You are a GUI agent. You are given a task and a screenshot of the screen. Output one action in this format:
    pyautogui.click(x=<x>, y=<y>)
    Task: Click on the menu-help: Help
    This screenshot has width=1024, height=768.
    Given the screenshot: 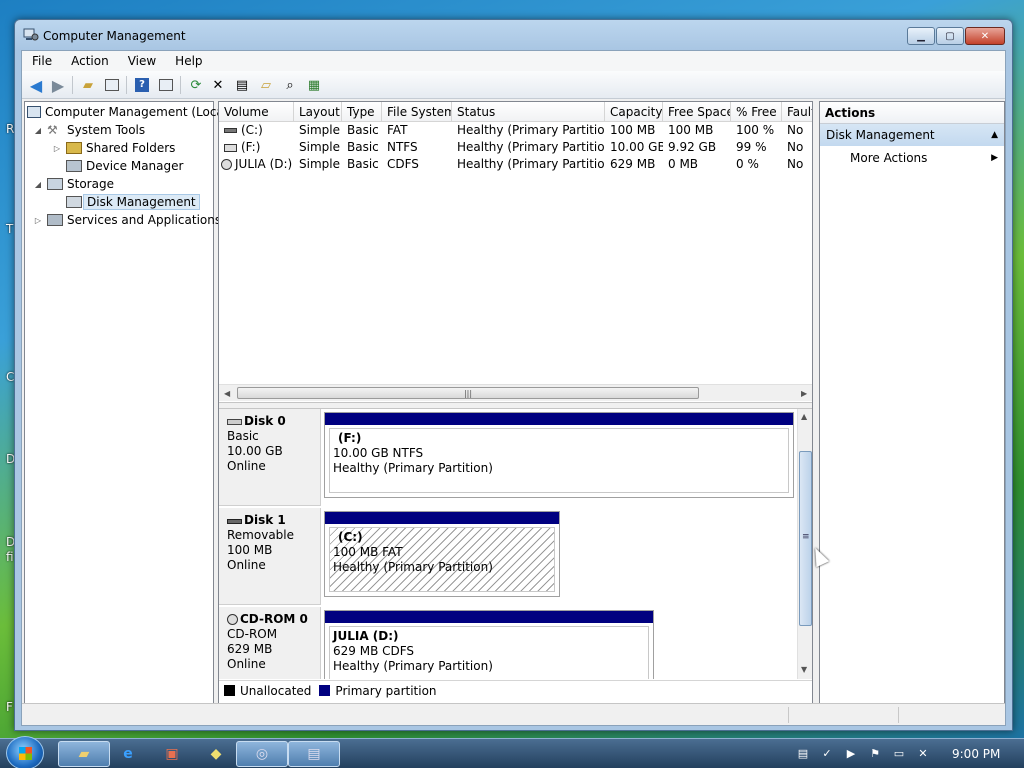 What is the action you would take?
    pyautogui.click(x=188, y=61)
    